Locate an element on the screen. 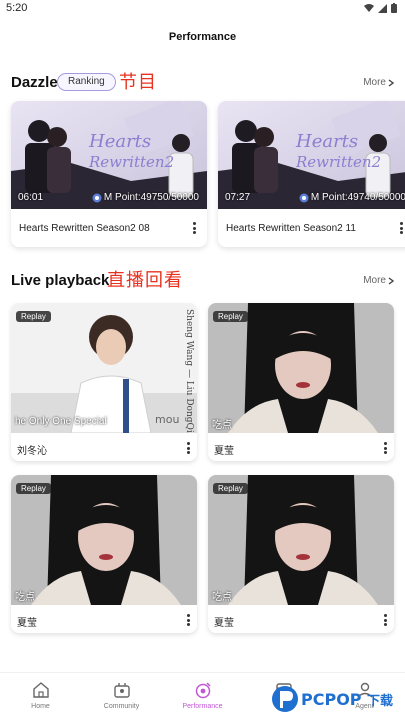 The width and height of the screenshot is (405, 720). watermark-brand: PCPOP is located at coordinates (331, 699).